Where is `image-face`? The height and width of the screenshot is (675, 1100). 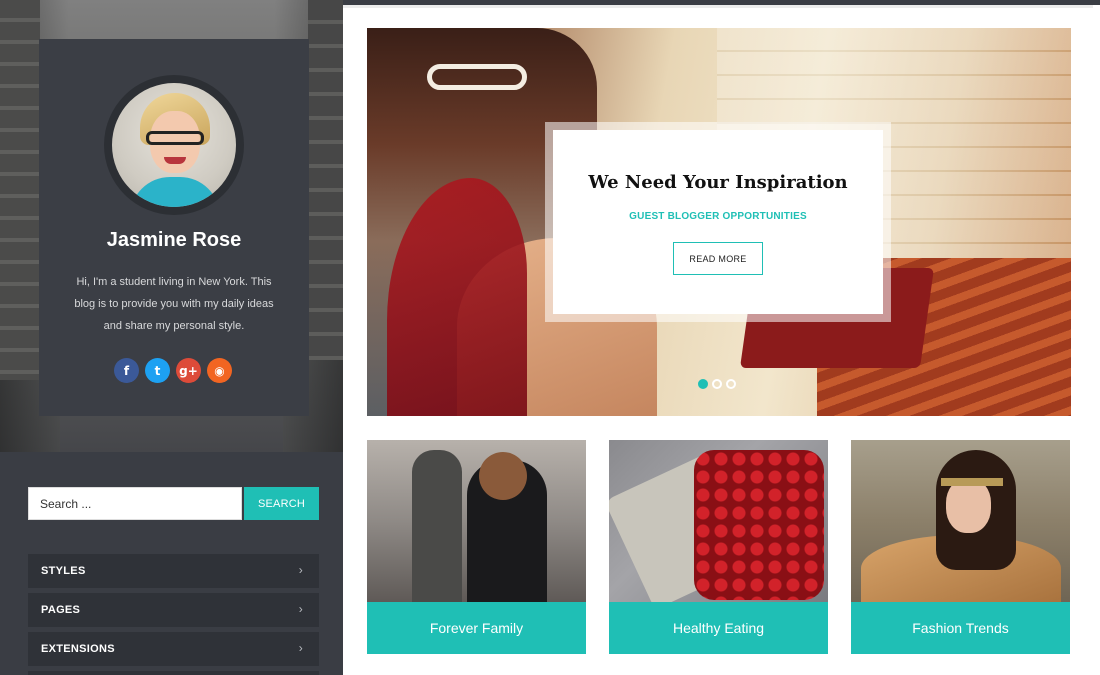
image-face is located at coordinates (968, 505).